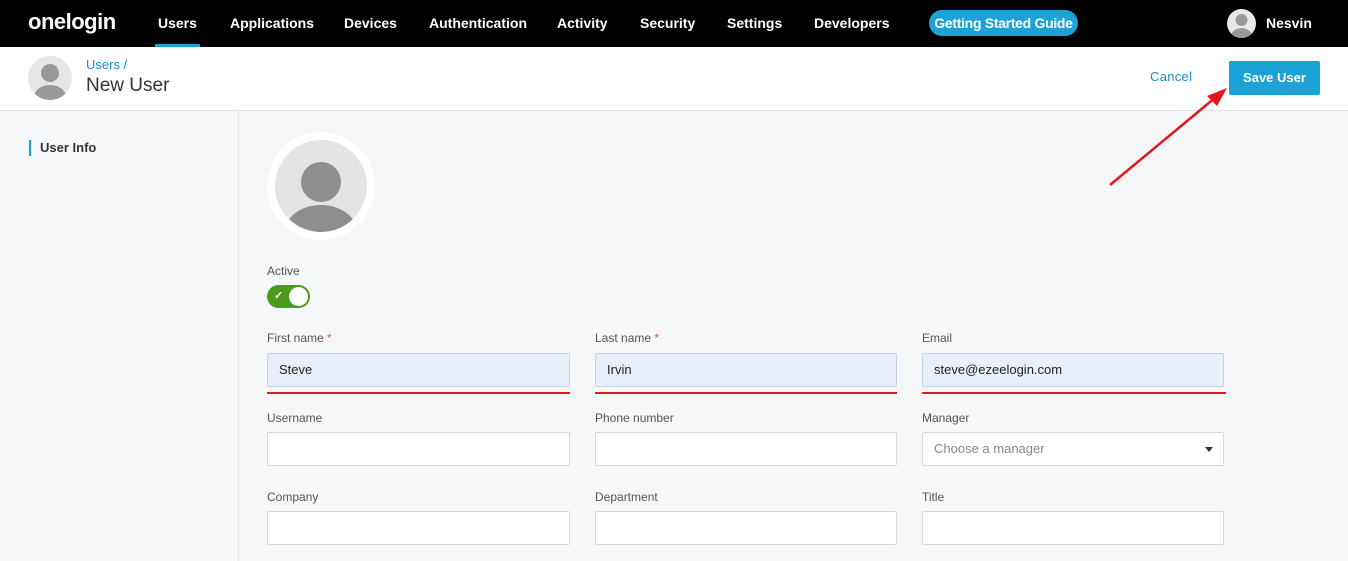  I want to click on title-field, so click(1073, 528).